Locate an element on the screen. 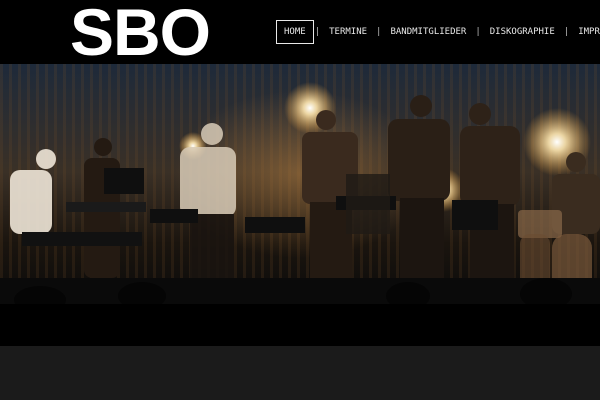  page-footer-area is located at coordinates (300, 373).